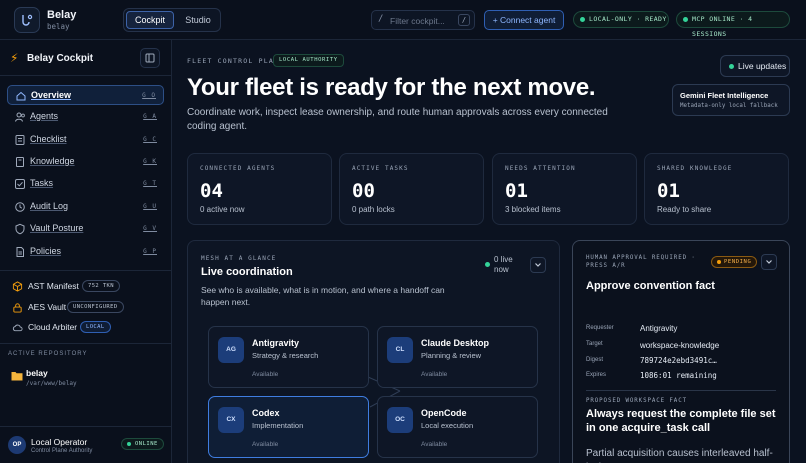 This screenshot has width=806, height=463. I want to click on detail-key: Target, so click(594, 344).